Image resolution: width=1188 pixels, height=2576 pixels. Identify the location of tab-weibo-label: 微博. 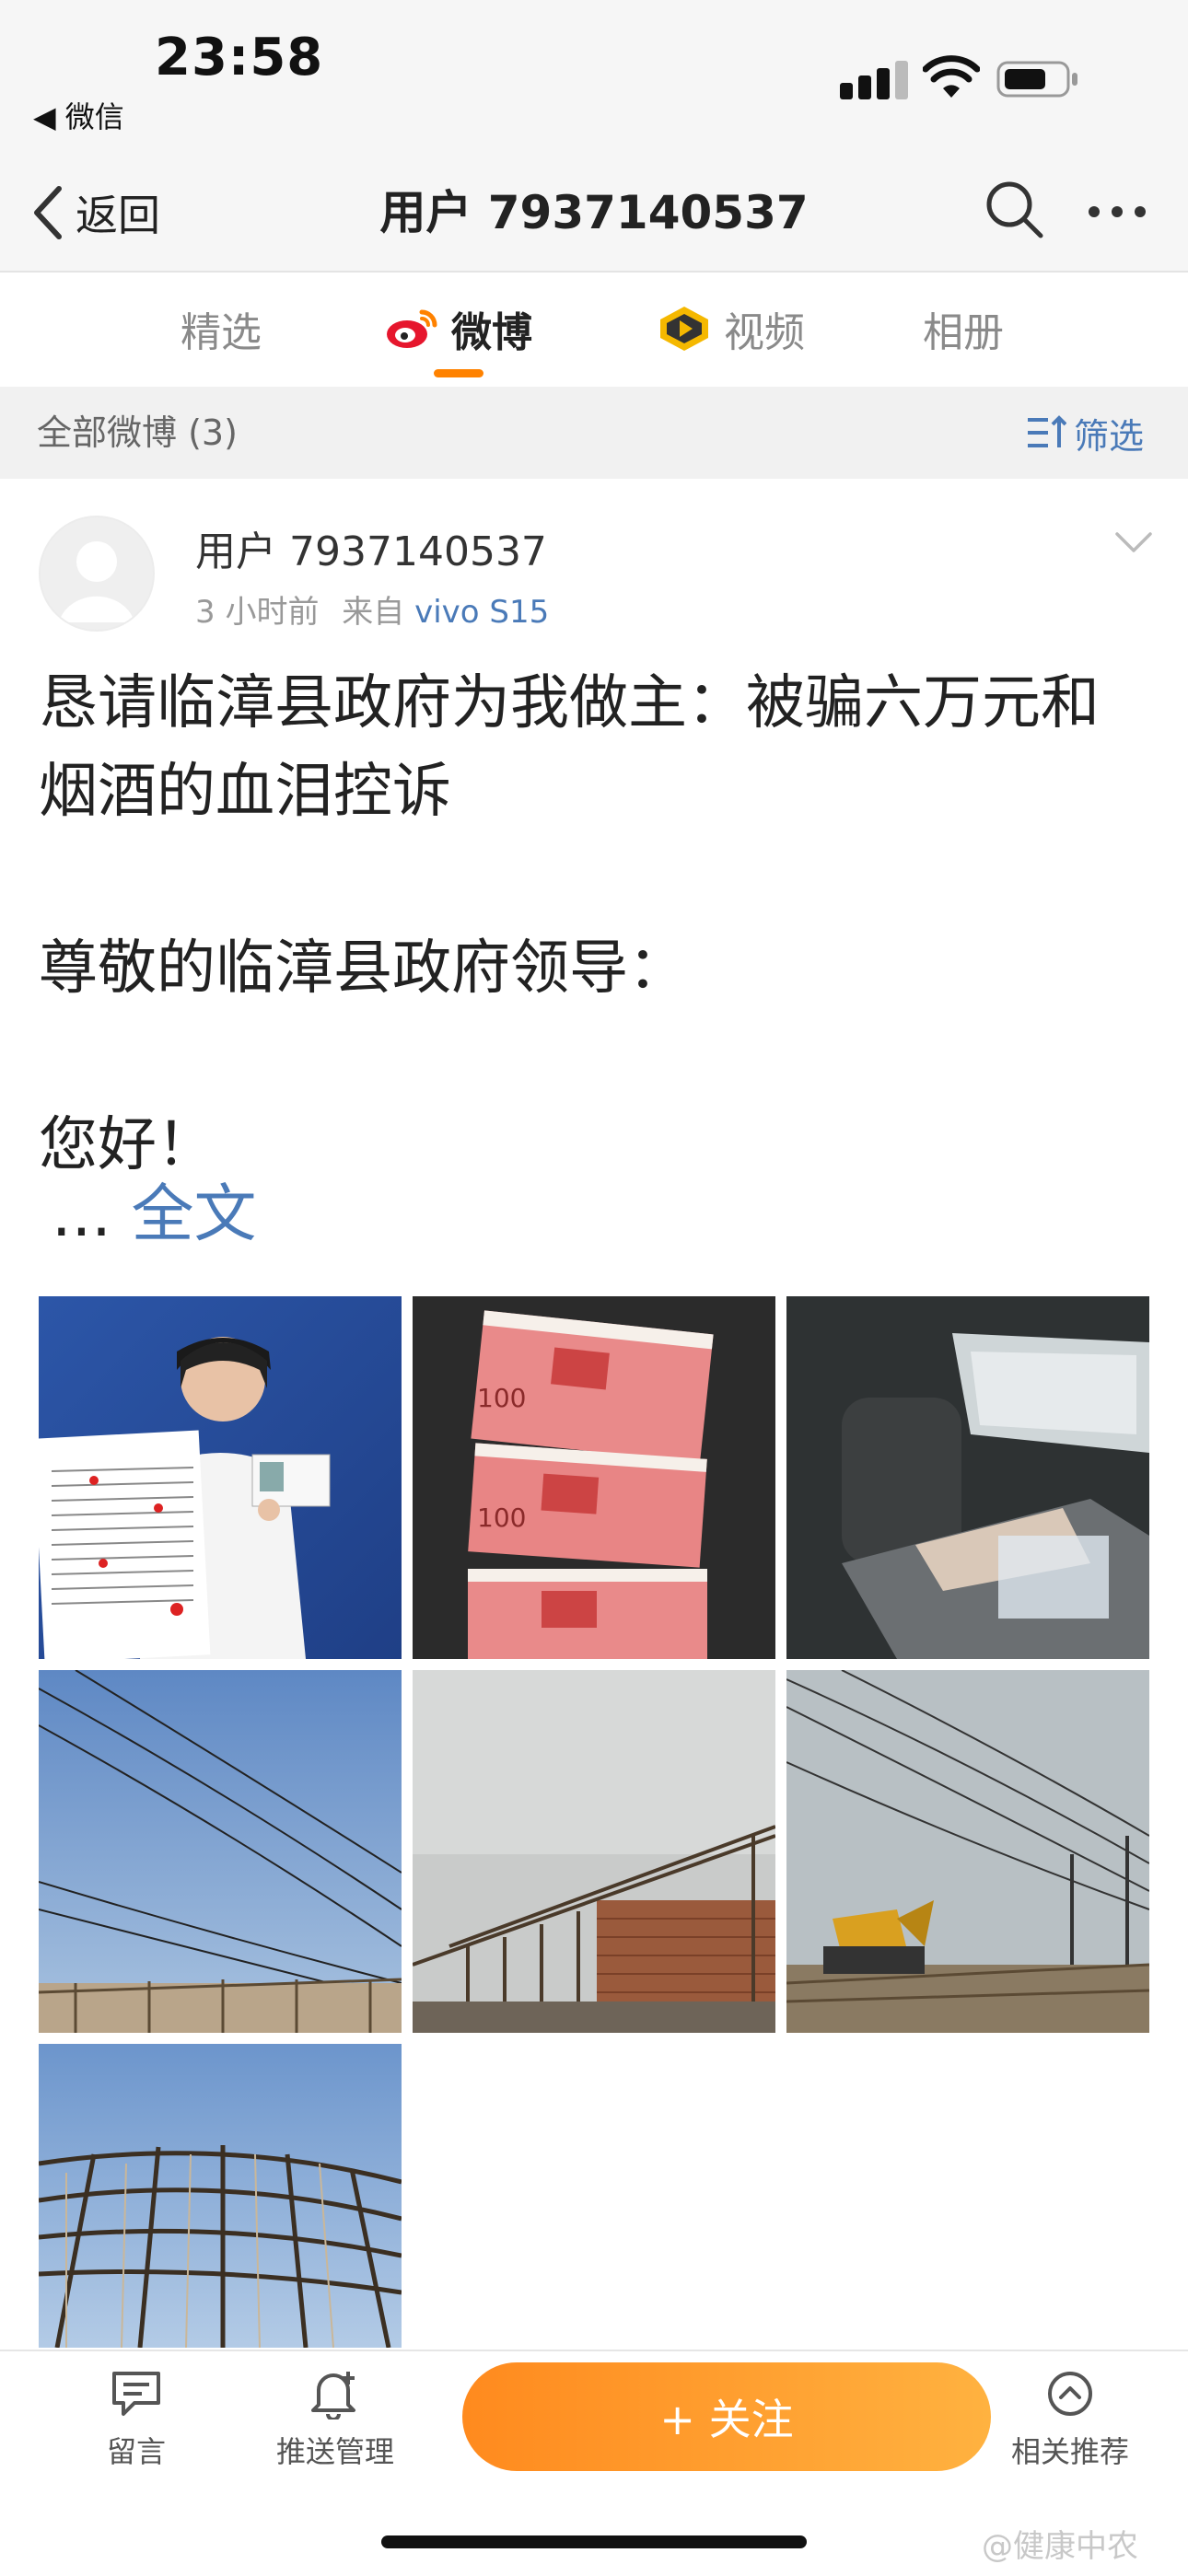
(491, 332).